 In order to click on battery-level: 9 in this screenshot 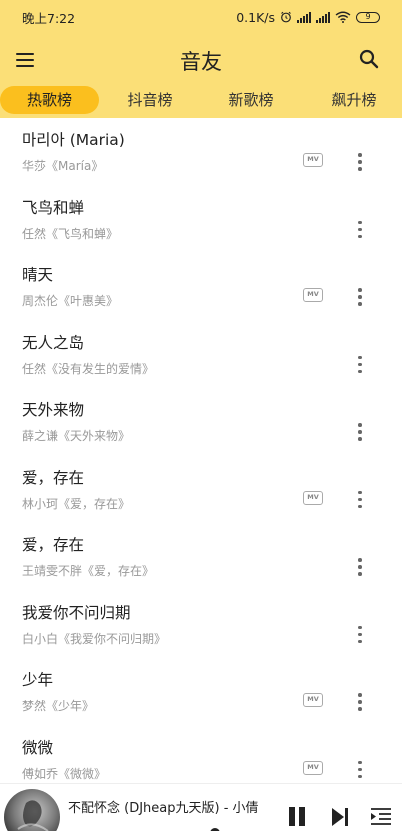, I will do `click(368, 16)`.